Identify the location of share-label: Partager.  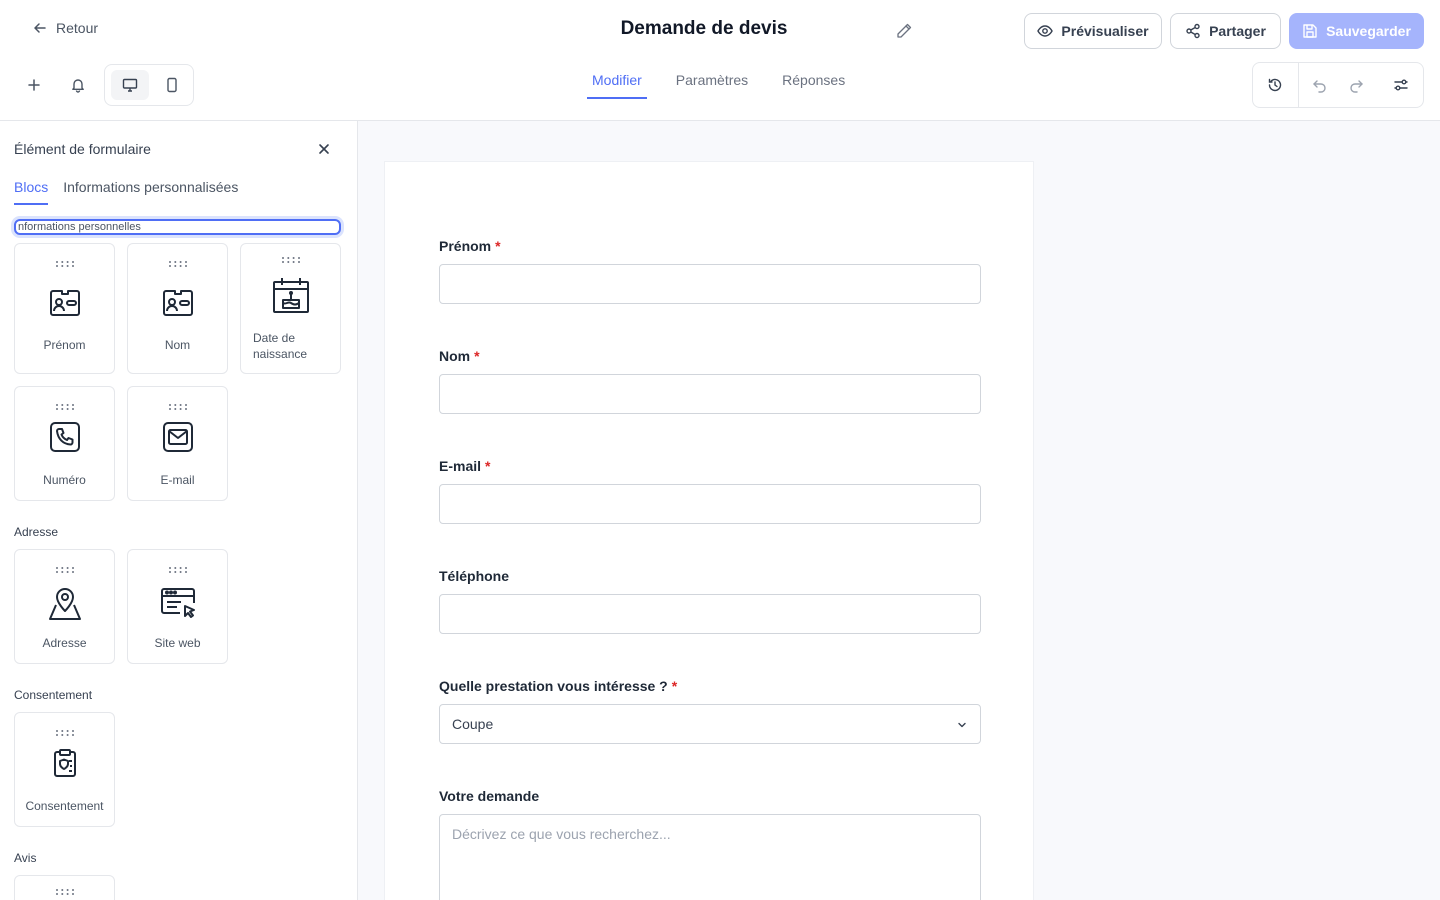
(1237, 31).